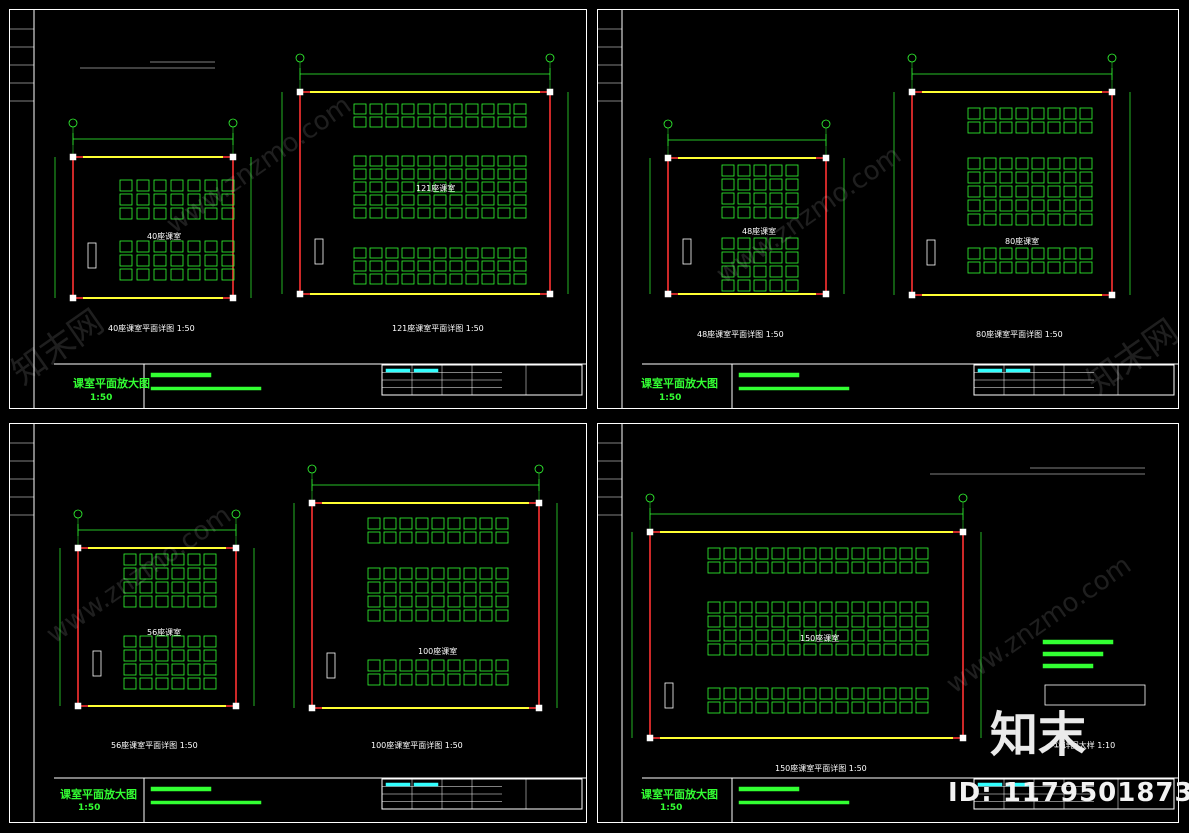  I want to click on sheet-scale-3: 1:50, so click(89, 808).